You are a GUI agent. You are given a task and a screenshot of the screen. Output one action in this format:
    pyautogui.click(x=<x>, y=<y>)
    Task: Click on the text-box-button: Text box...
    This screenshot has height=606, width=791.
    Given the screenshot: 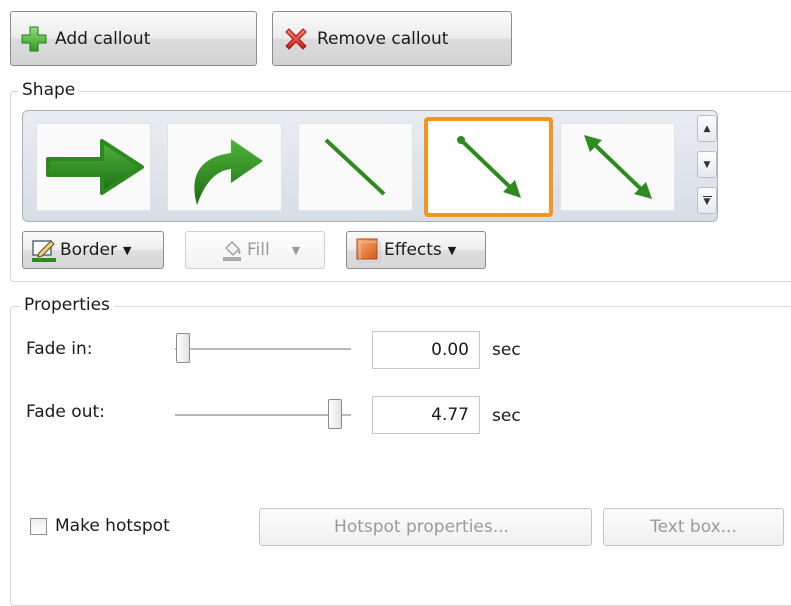 What is the action you would take?
    pyautogui.click(x=693, y=527)
    